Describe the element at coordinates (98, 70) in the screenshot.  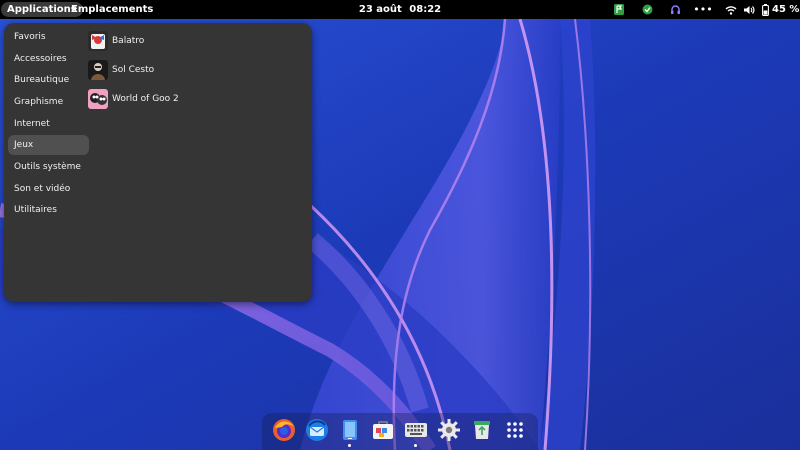
I see `sol-cesto-icon` at that location.